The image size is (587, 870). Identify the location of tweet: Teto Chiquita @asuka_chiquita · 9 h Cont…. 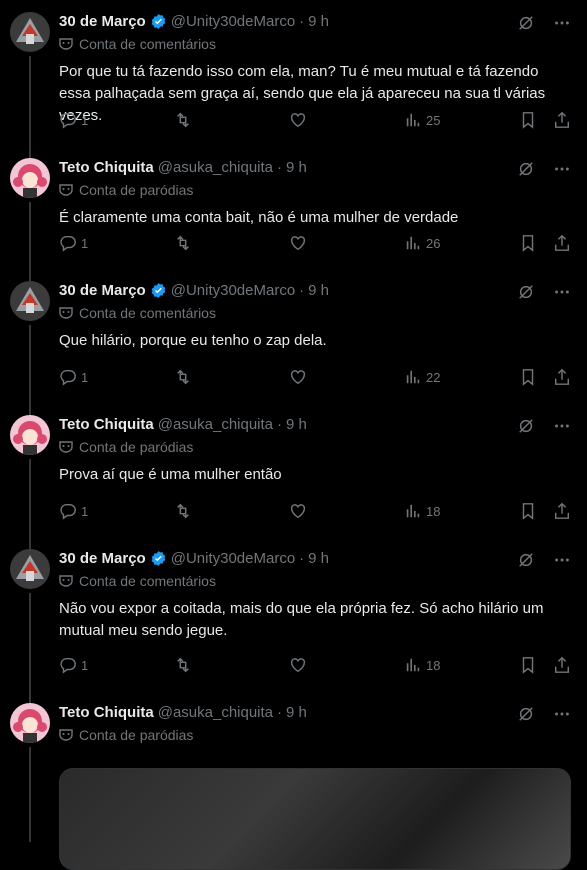
(293, 207).